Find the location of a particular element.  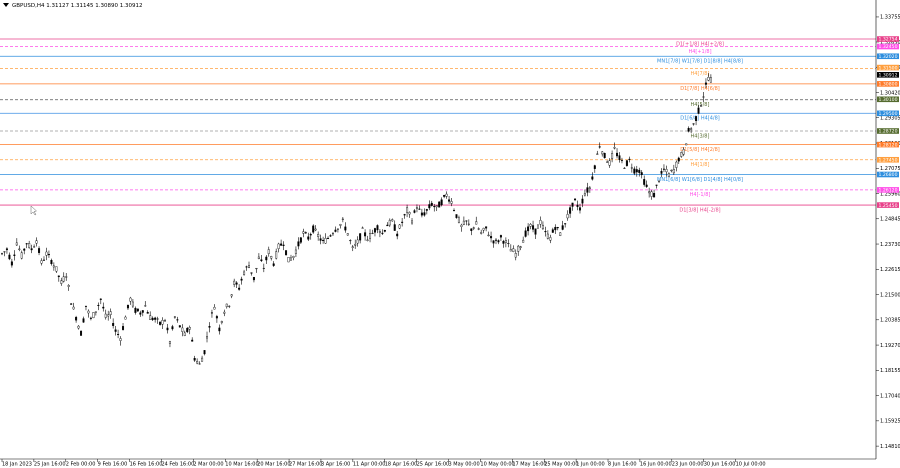

time-tick-label: 10 Jul 00:00 is located at coordinates (751, 465).